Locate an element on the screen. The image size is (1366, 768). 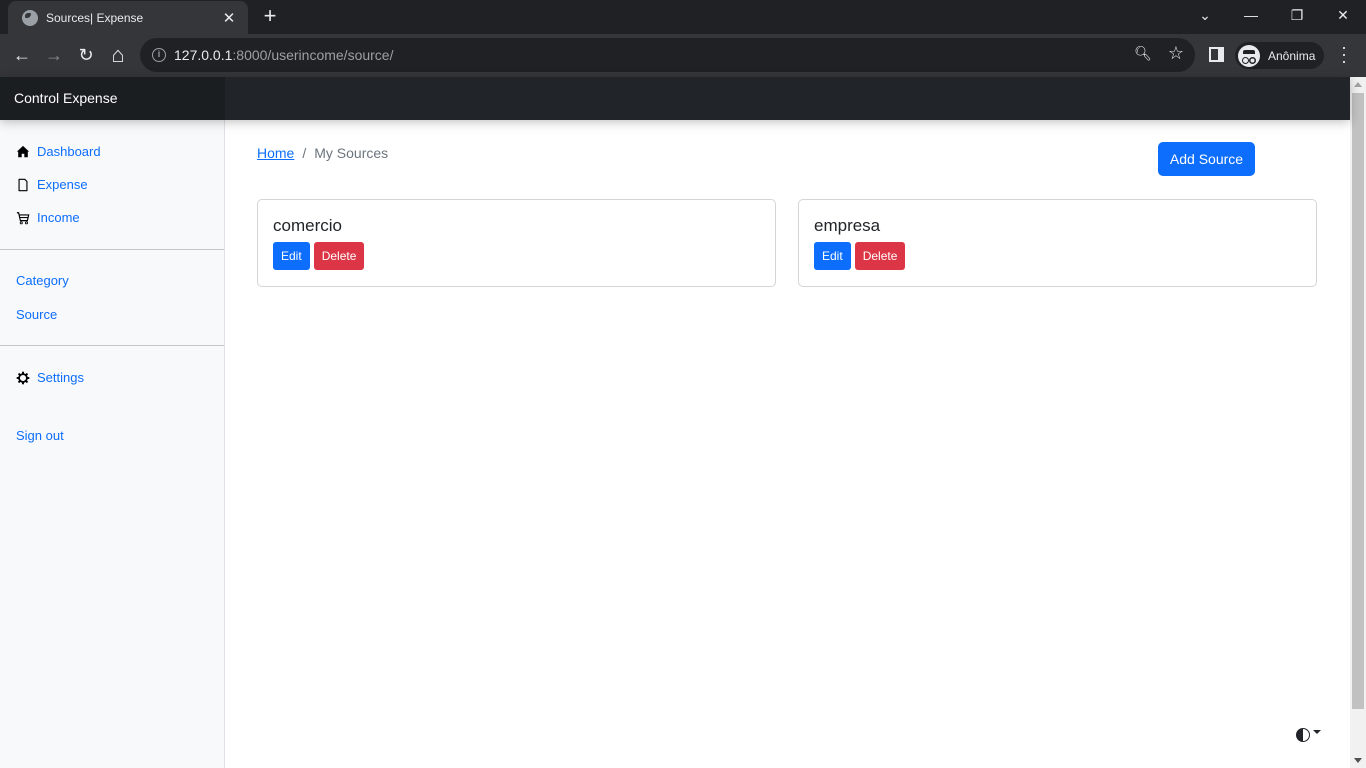
sidebar-item-category: Category is located at coordinates (42, 280).